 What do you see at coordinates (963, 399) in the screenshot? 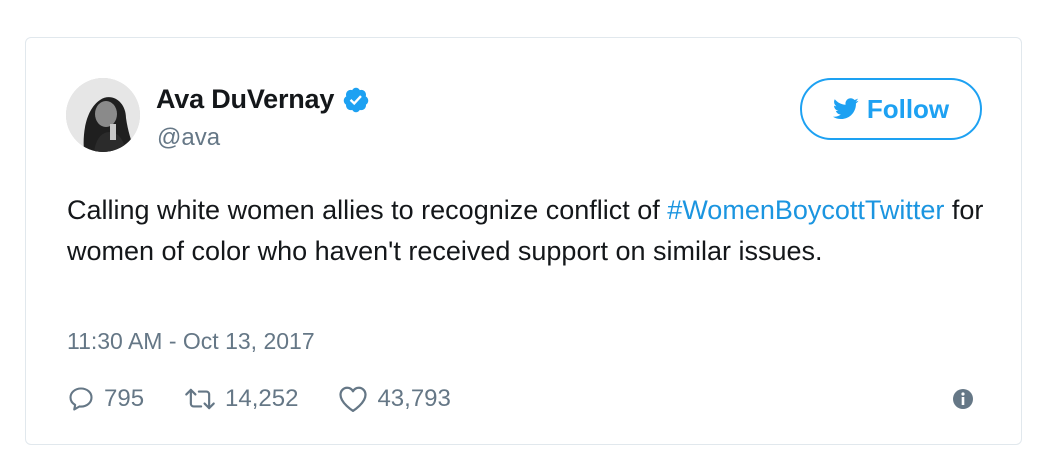
I see `info-icon` at bounding box center [963, 399].